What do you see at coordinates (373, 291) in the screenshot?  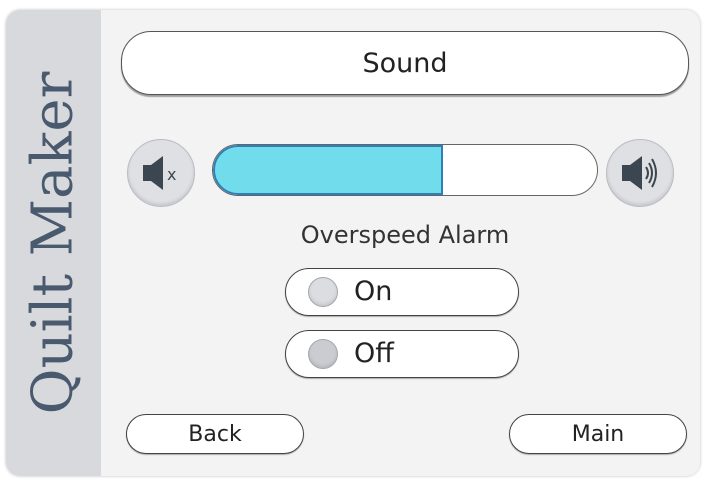 I see `alarm-option-on-label: On` at bounding box center [373, 291].